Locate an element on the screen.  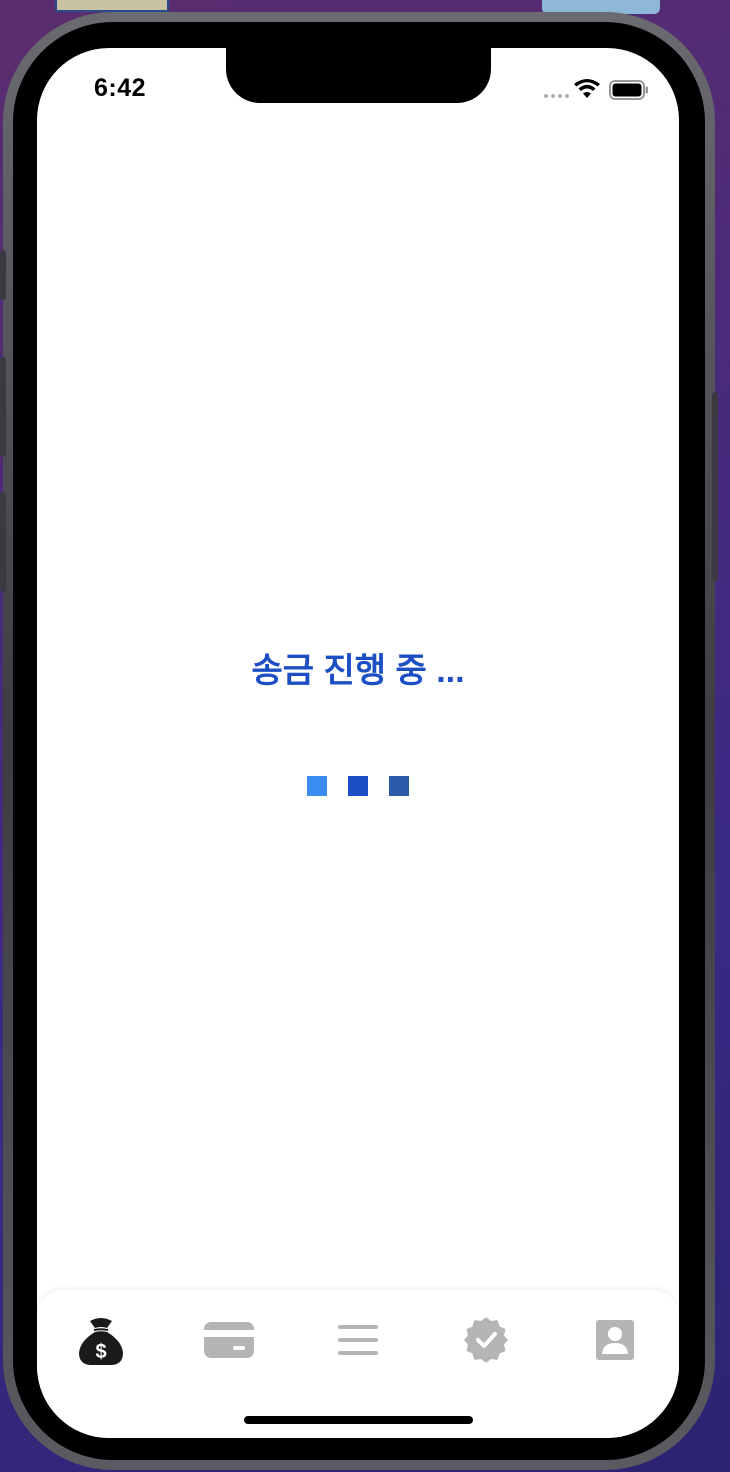
tab-profile is located at coordinates (615, 1340).